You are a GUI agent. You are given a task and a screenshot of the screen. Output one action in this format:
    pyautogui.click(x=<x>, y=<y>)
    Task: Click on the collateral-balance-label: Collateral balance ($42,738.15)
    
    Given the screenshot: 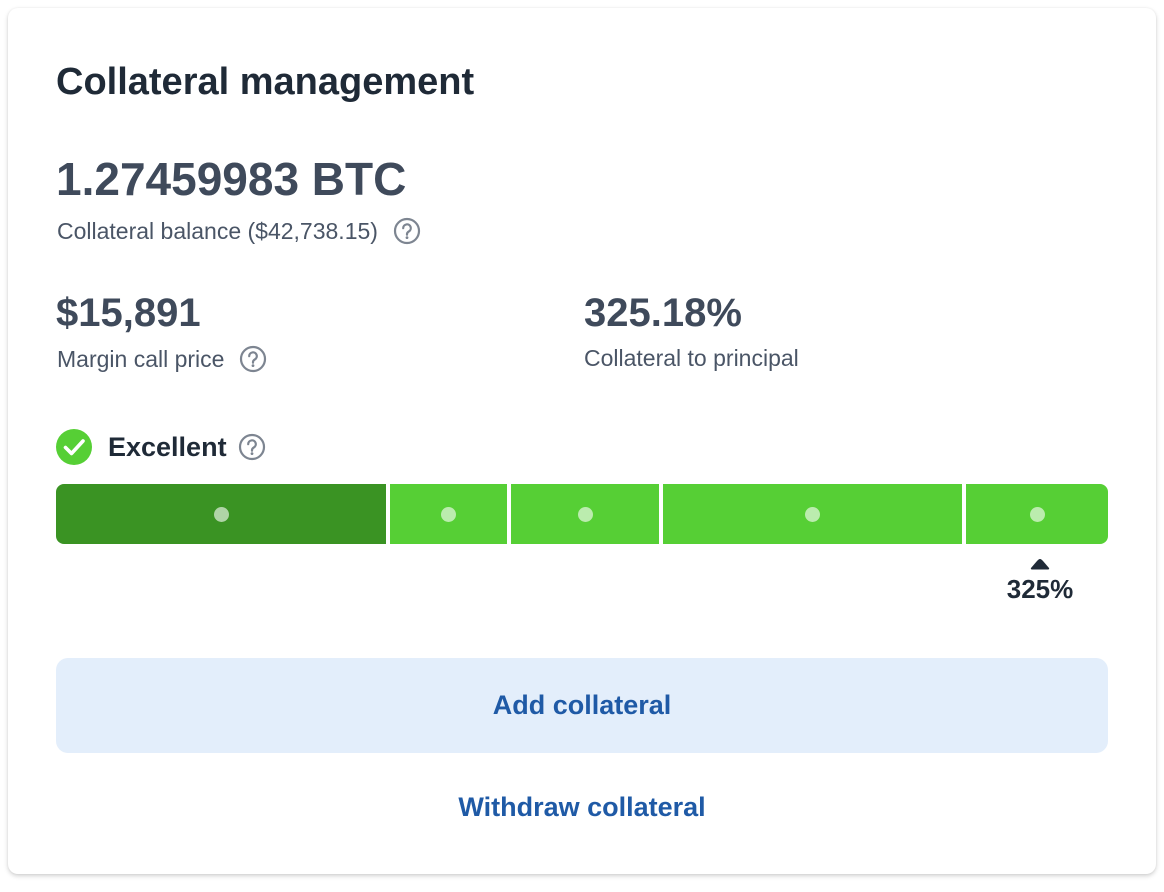 What is the action you would take?
    pyautogui.click(x=217, y=231)
    